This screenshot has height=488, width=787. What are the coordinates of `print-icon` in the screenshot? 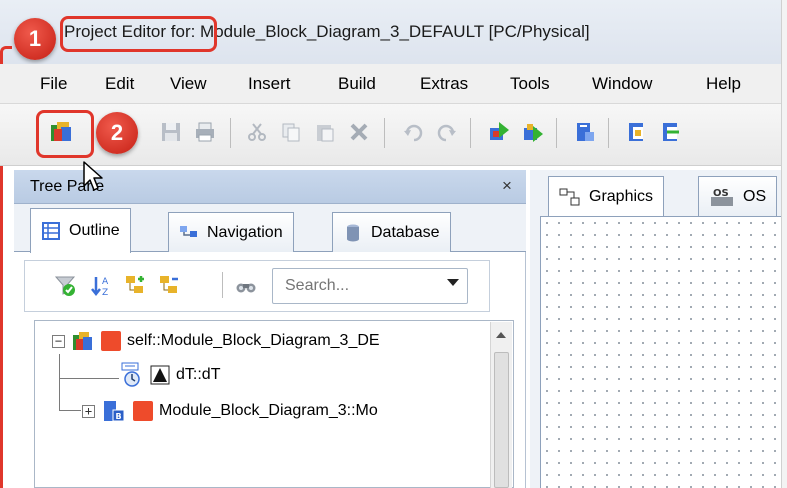 It's located at (205, 132).